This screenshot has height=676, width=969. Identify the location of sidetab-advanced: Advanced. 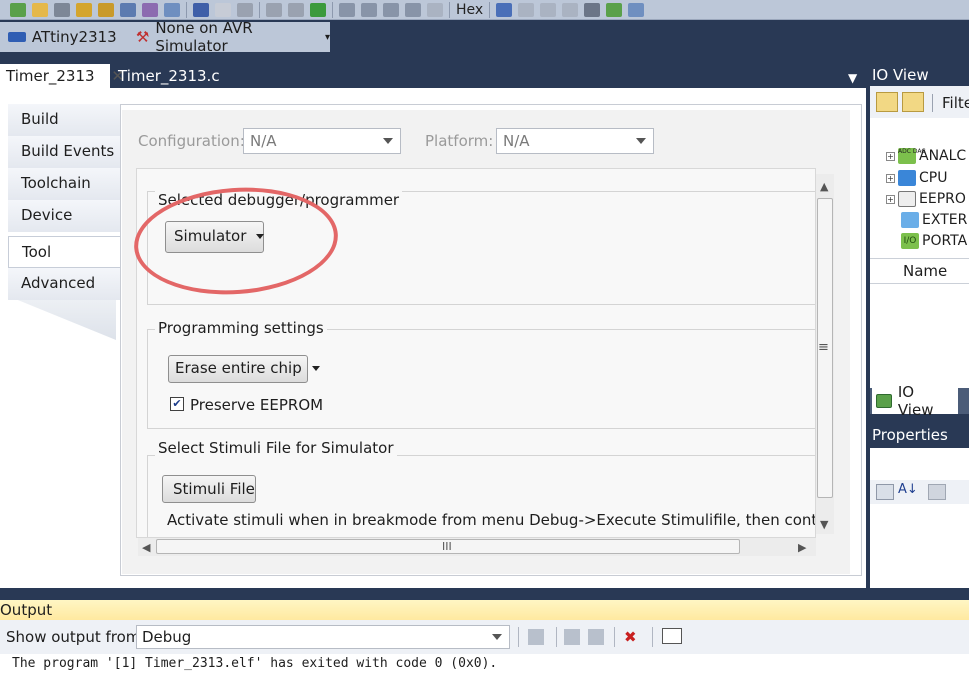
(64, 284).